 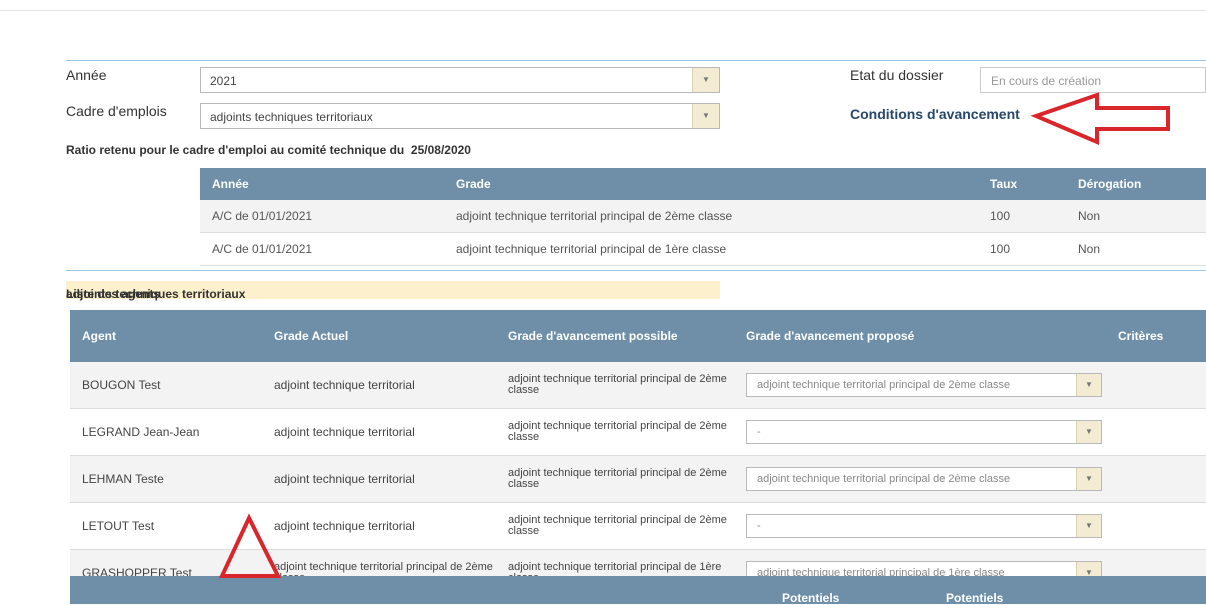 What do you see at coordinates (440, 150) in the screenshot?
I see `ratio-date: 25/08/2020` at bounding box center [440, 150].